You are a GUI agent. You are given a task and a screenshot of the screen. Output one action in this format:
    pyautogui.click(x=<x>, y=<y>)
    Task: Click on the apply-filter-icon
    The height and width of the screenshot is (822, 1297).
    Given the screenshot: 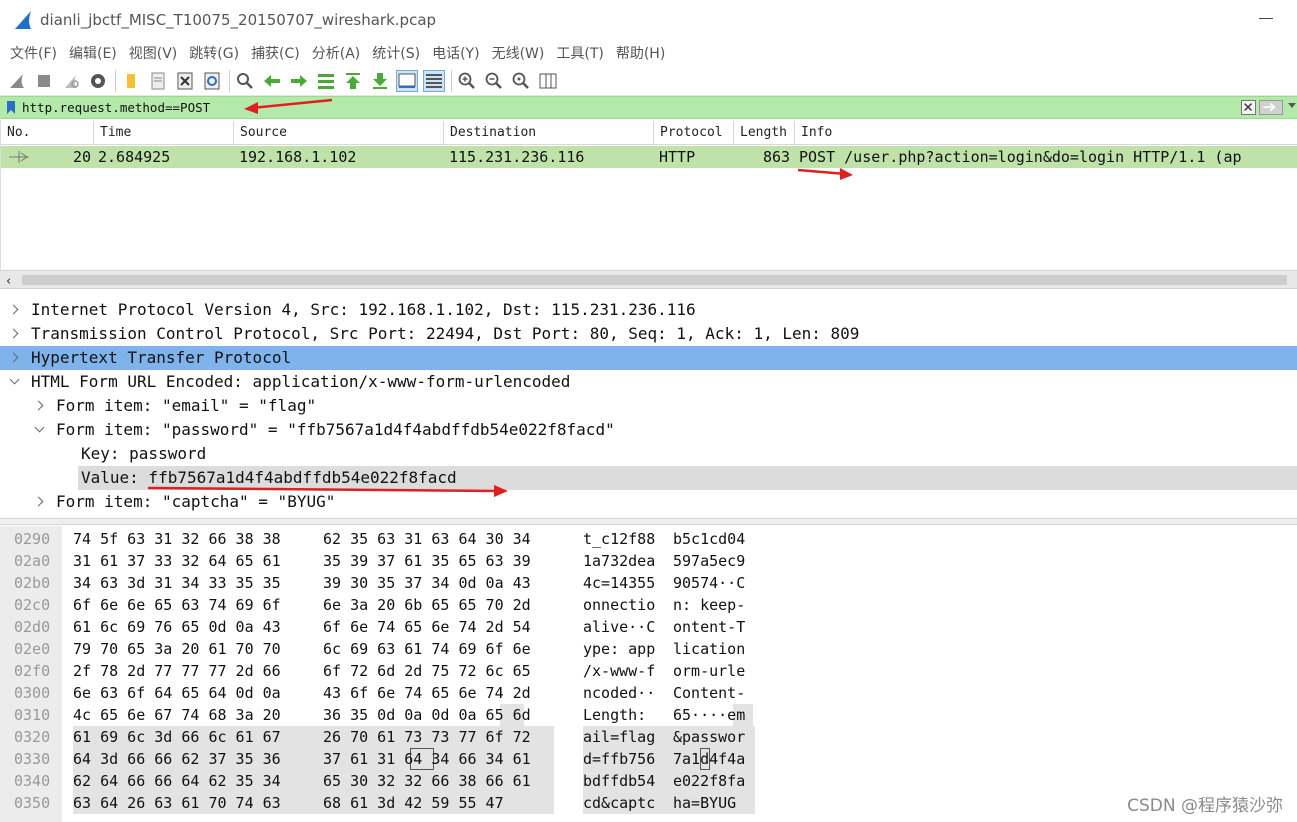 What is the action you would take?
    pyautogui.click(x=1271, y=107)
    